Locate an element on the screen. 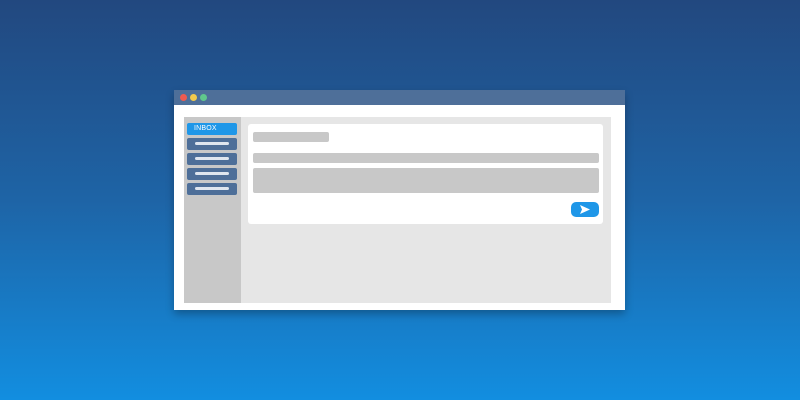 The image size is (800, 400). send-icon is located at coordinates (585, 209).